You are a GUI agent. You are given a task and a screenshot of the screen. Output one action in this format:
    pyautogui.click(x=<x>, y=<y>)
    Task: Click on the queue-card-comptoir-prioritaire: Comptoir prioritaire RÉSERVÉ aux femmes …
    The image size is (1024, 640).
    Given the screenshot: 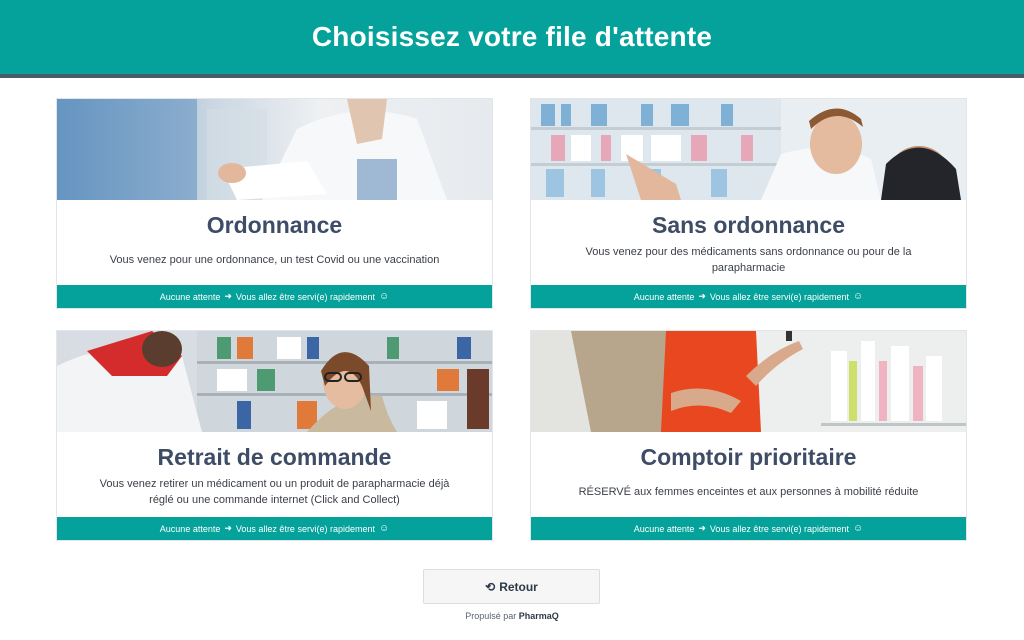 What is the action you would take?
    pyautogui.click(x=748, y=435)
    